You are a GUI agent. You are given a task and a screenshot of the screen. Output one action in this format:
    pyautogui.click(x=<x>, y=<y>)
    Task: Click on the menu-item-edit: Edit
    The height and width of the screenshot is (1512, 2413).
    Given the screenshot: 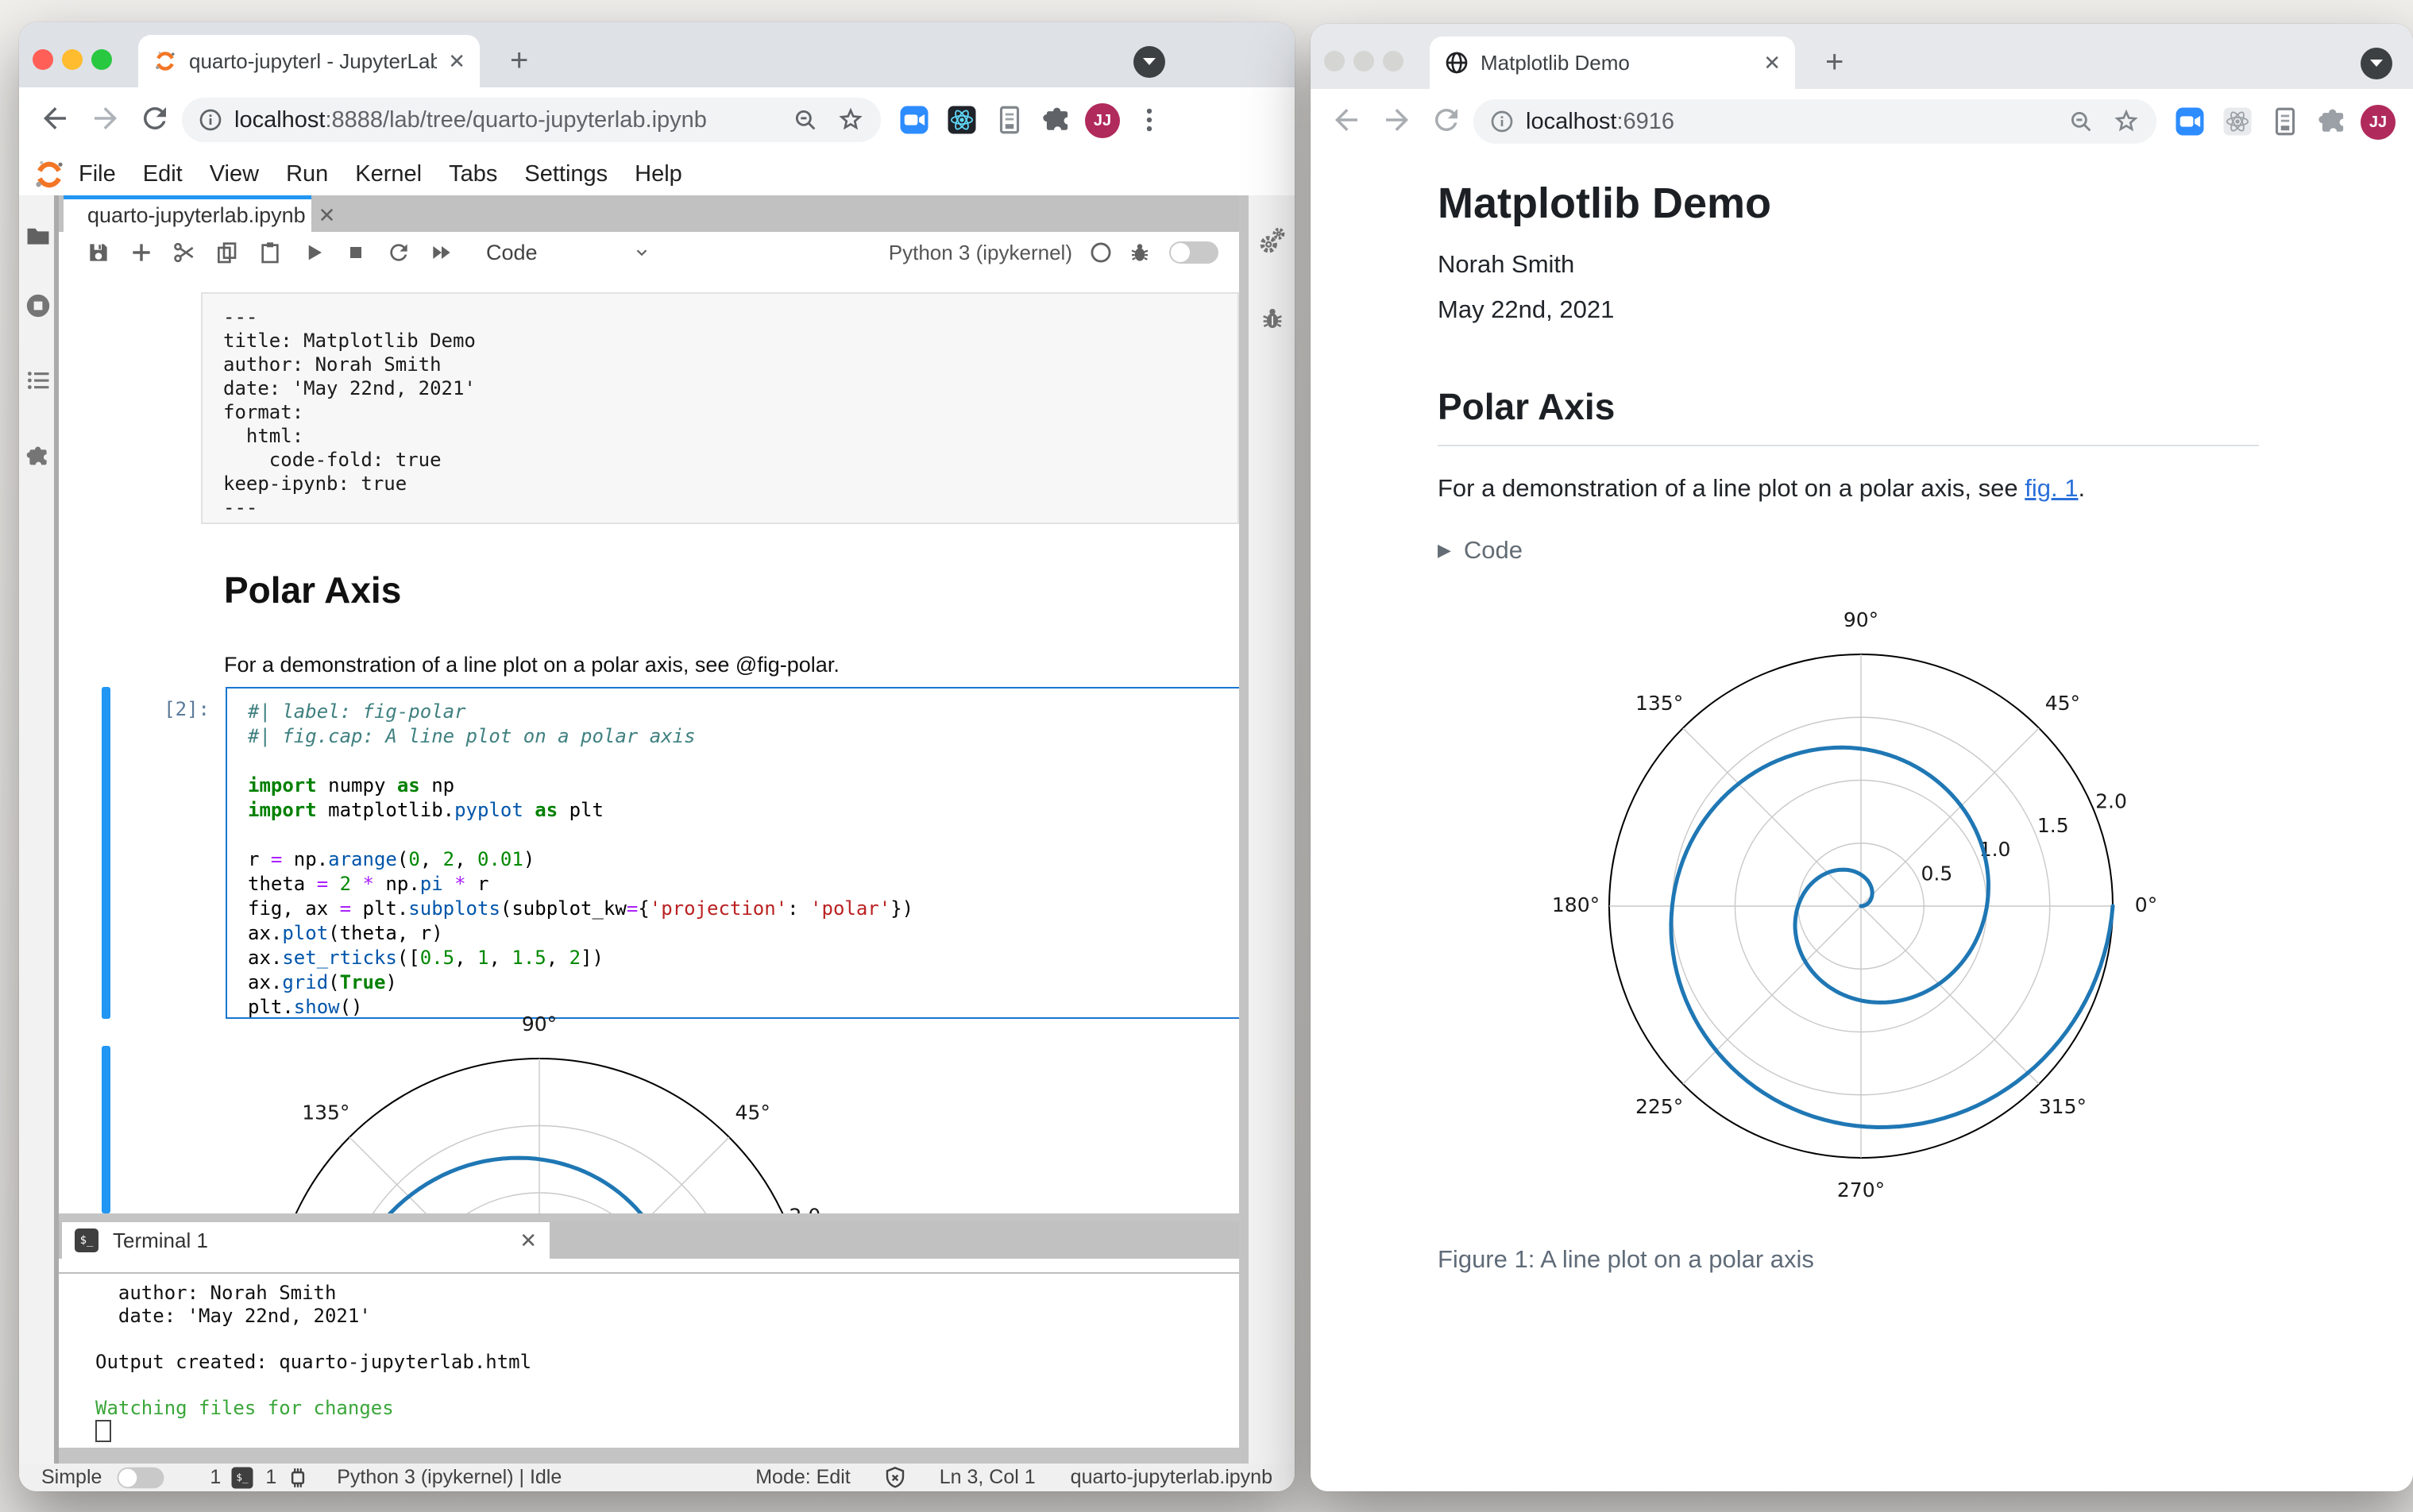 What is the action you would take?
    pyautogui.click(x=162, y=174)
    